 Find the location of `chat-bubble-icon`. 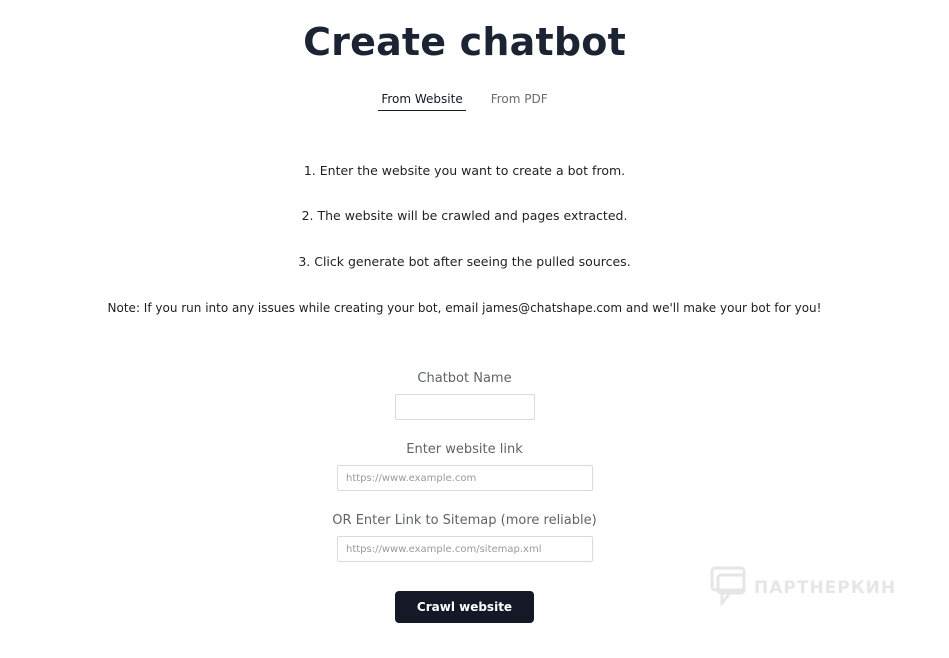

chat-bubble-icon is located at coordinates (728, 588).